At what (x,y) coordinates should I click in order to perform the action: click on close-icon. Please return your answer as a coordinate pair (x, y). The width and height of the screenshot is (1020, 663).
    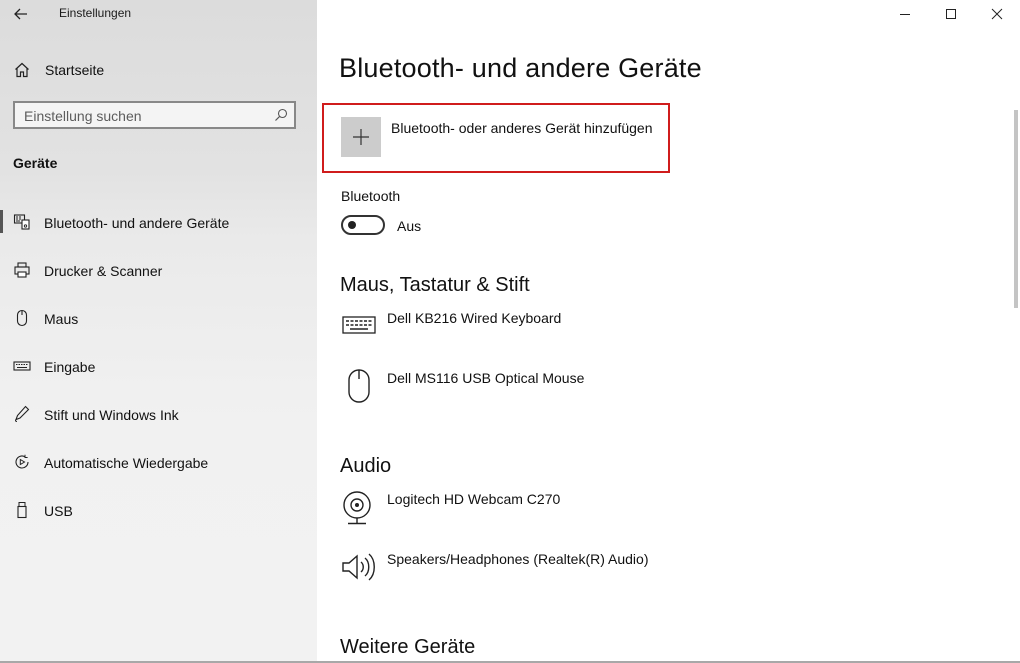
    Looking at the image, I should click on (997, 14).